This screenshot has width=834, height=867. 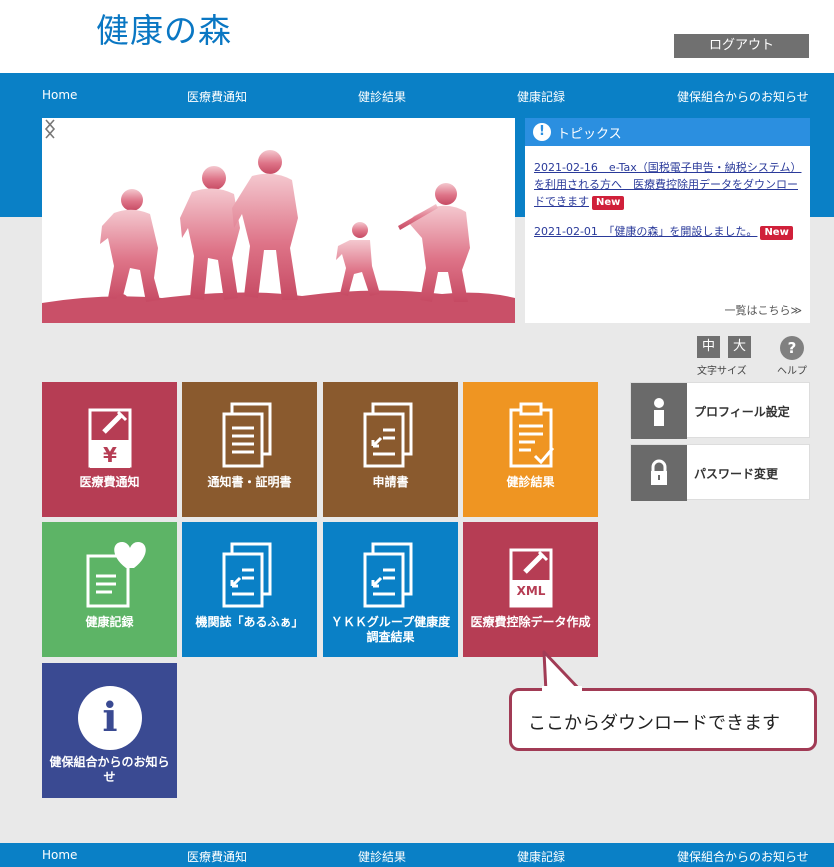 I want to click on topics-header: ! トピックス, so click(x=667, y=132).